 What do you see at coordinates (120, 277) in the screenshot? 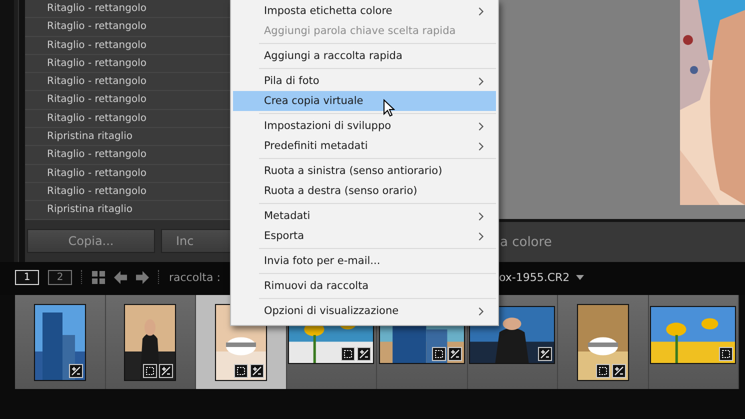
I see `back-arrow-icon` at bounding box center [120, 277].